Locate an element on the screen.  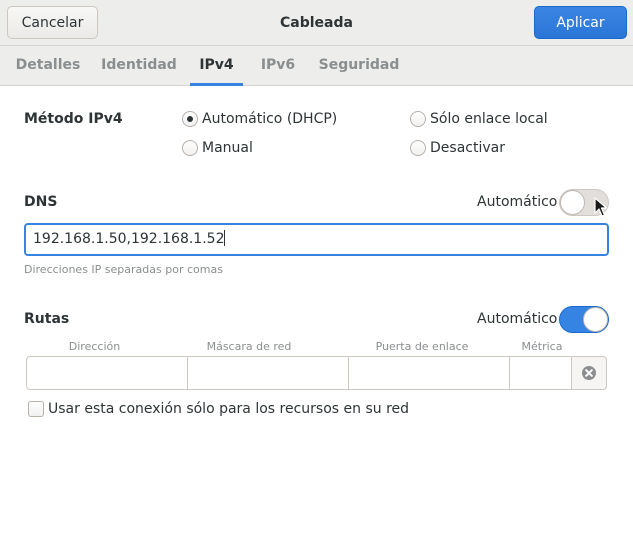
apply-button: Aplicar is located at coordinates (580, 22).